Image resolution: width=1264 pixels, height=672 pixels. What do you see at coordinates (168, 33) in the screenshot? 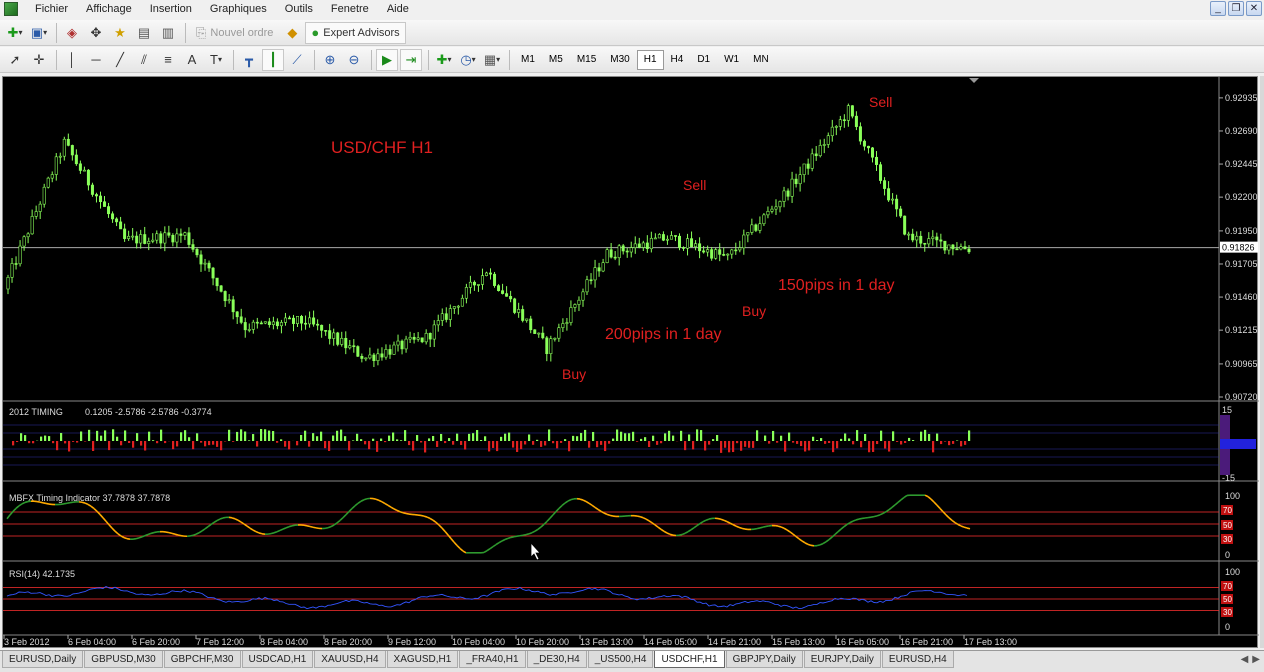
I see `strategy-tester-icon: ▥` at bounding box center [168, 33].